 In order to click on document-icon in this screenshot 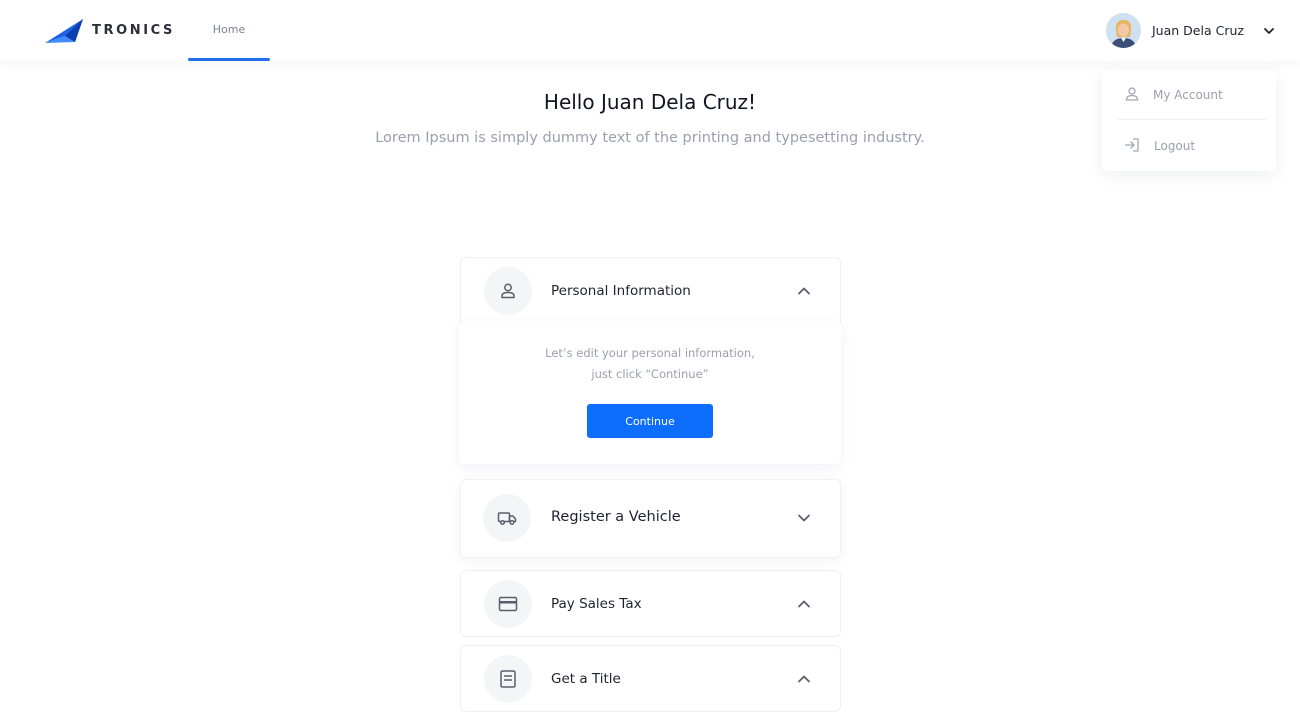, I will do `click(508, 679)`.